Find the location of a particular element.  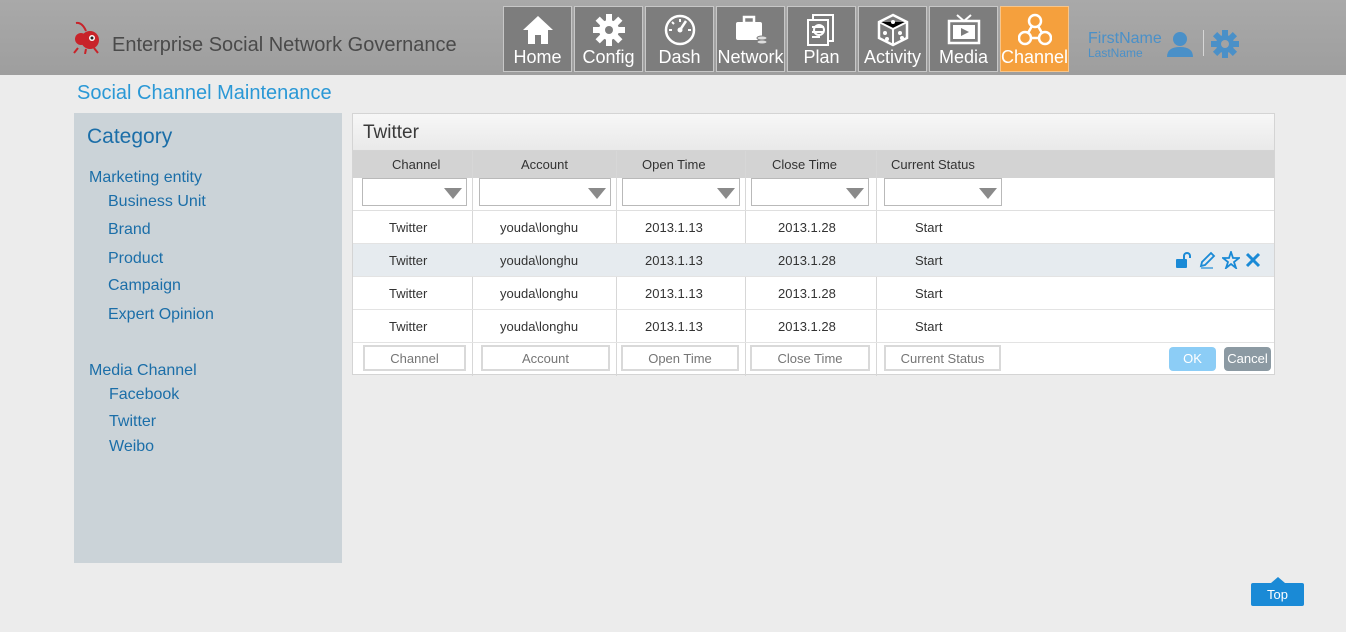

app-title: Enterprise Social Network Governance is located at coordinates (284, 45).